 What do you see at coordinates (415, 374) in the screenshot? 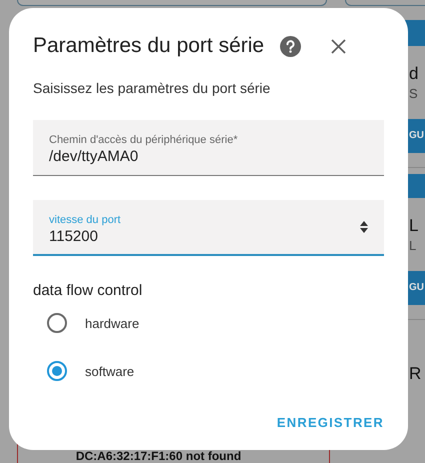
I see `card-text: R` at bounding box center [415, 374].